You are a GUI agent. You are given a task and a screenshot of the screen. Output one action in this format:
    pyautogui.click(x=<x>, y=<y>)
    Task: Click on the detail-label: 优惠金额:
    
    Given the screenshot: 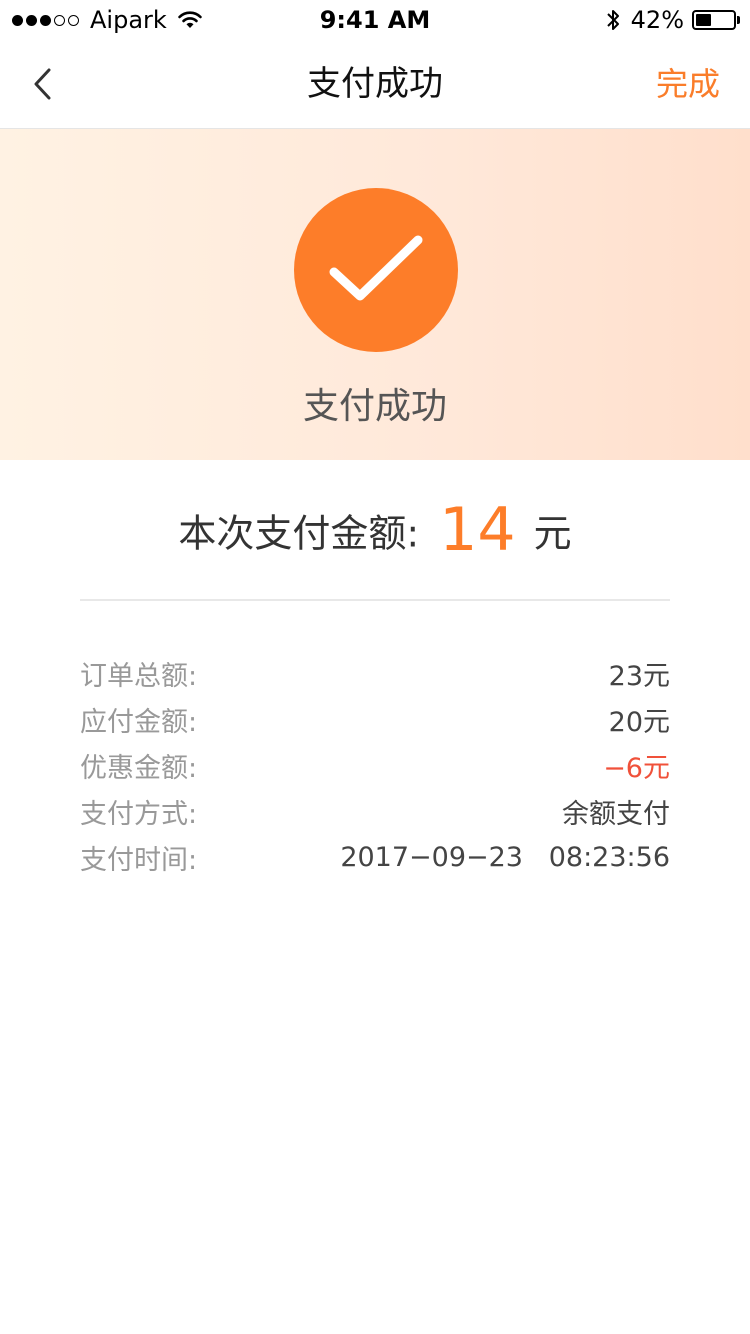 What is the action you would take?
    pyautogui.click(x=139, y=768)
    